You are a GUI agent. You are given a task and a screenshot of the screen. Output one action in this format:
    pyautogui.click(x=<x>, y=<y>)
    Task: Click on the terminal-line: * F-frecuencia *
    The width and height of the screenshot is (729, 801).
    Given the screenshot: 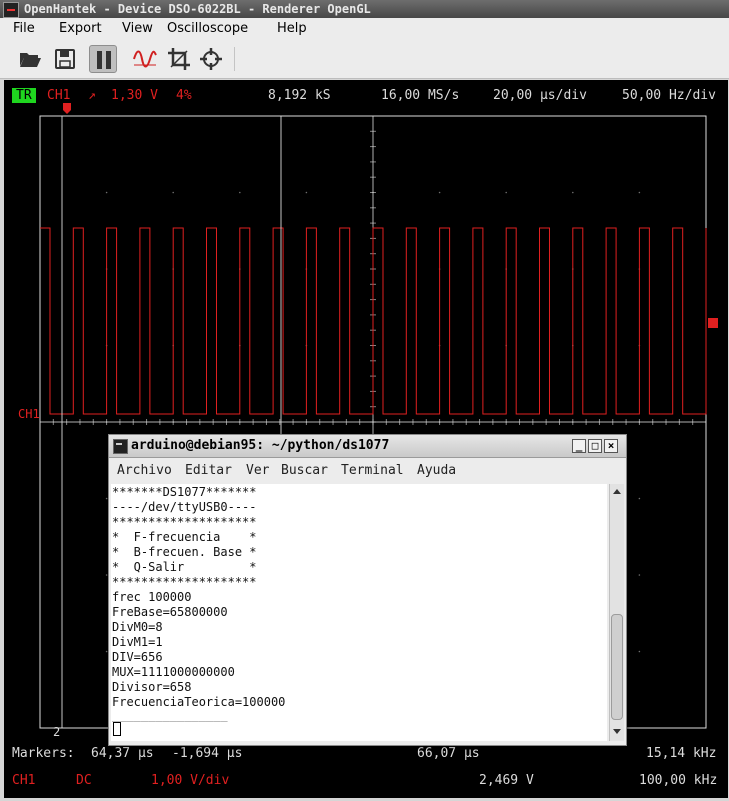 What is the action you would take?
    pyautogui.click(x=184, y=537)
    